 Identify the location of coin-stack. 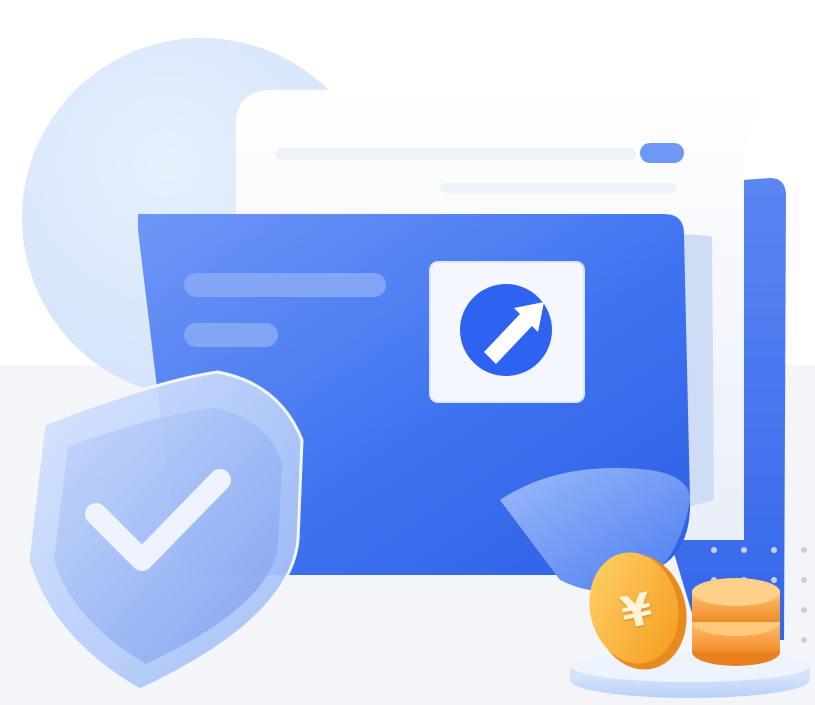
(736, 622).